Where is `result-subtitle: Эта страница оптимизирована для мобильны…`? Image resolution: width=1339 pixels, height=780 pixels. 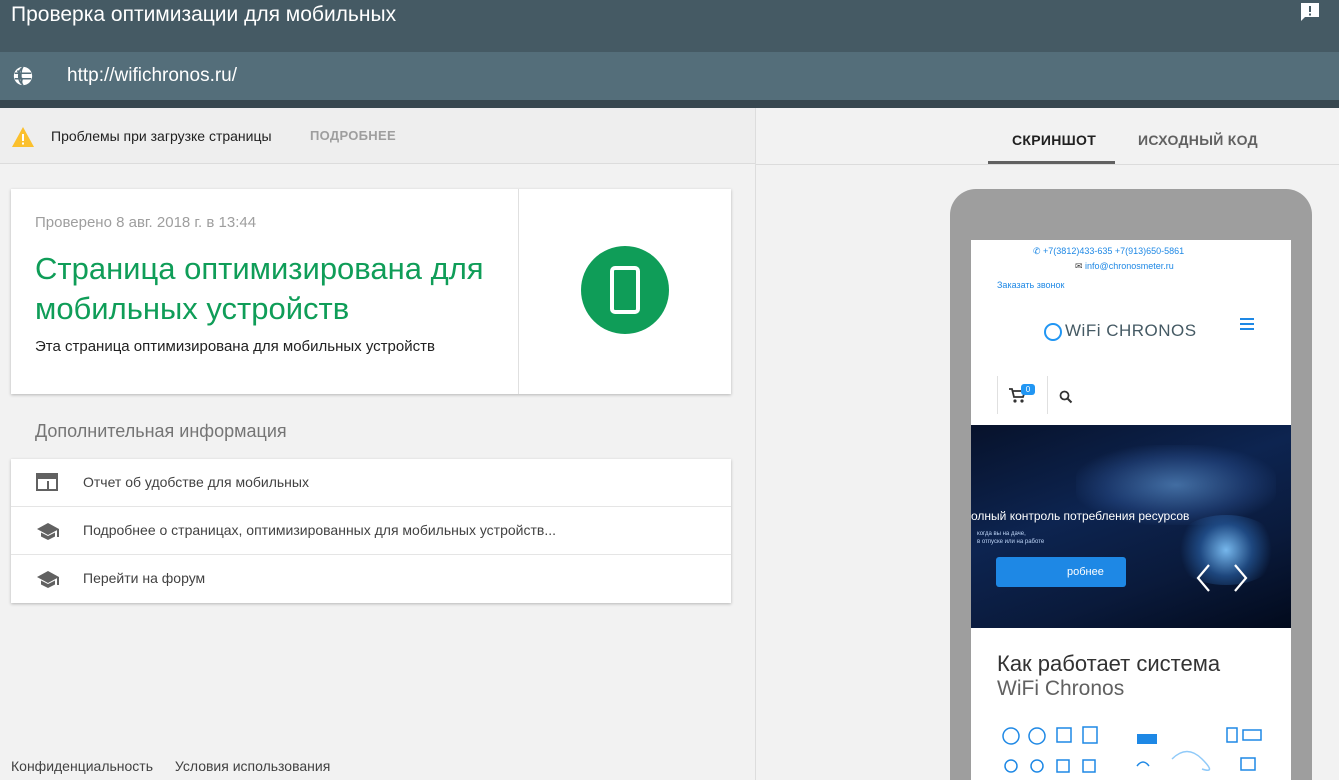 result-subtitle: Эта страница оптимизирована для мобильны… is located at coordinates (235, 346).